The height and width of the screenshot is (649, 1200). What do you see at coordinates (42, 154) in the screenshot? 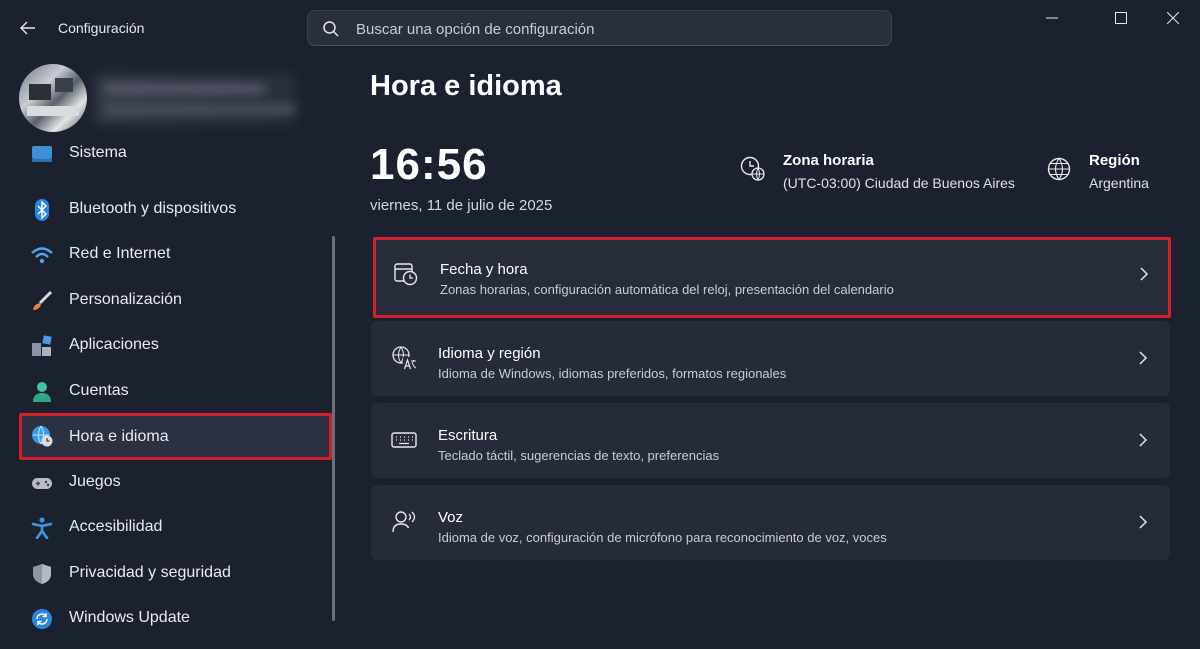
I see `system-icon` at bounding box center [42, 154].